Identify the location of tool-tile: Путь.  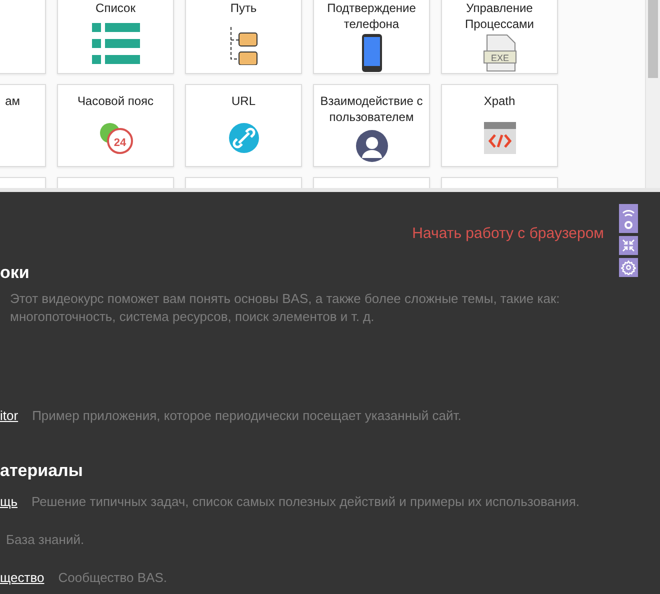
(243, 37).